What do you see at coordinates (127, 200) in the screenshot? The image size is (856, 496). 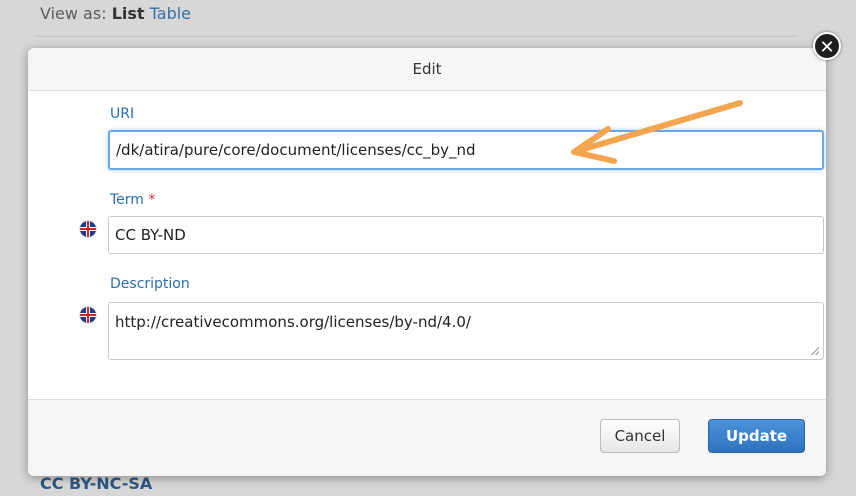 I see `term-label-text: Term` at bounding box center [127, 200].